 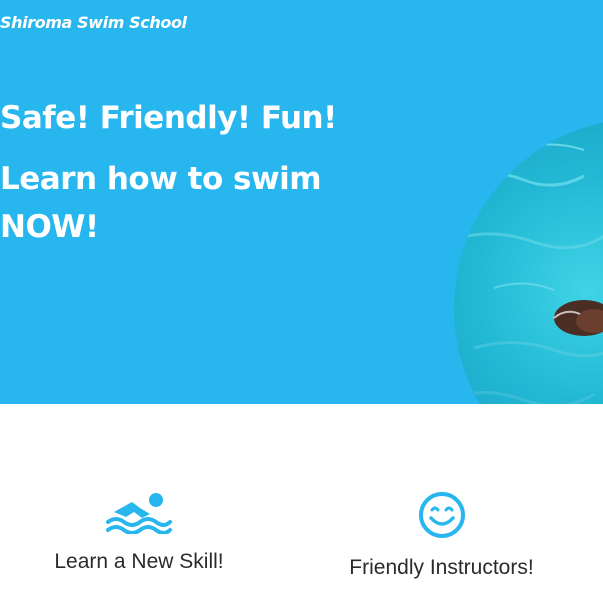 What do you see at coordinates (441, 515) in the screenshot?
I see `smile-icon` at bounding box center [441, 515].